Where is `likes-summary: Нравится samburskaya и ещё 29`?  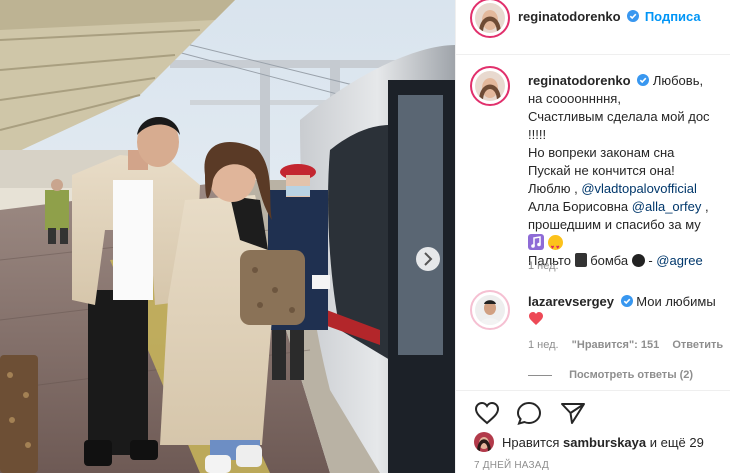 likes-summary: Нравится samburskaya и ещё 29 is located at coordinates (603, 442).